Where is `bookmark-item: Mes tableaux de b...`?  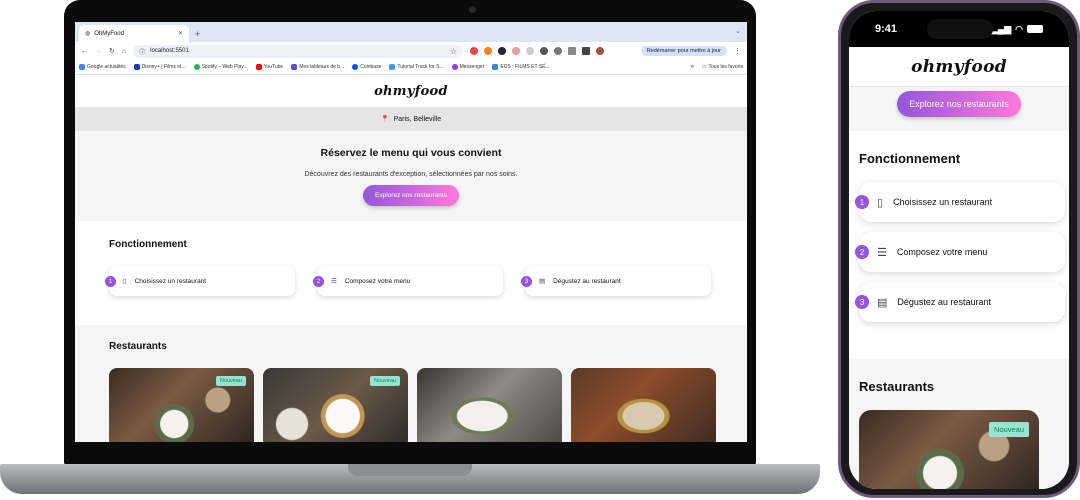 bookmark-item: Mes tableaux de b... is located at coordinates (317, 67).